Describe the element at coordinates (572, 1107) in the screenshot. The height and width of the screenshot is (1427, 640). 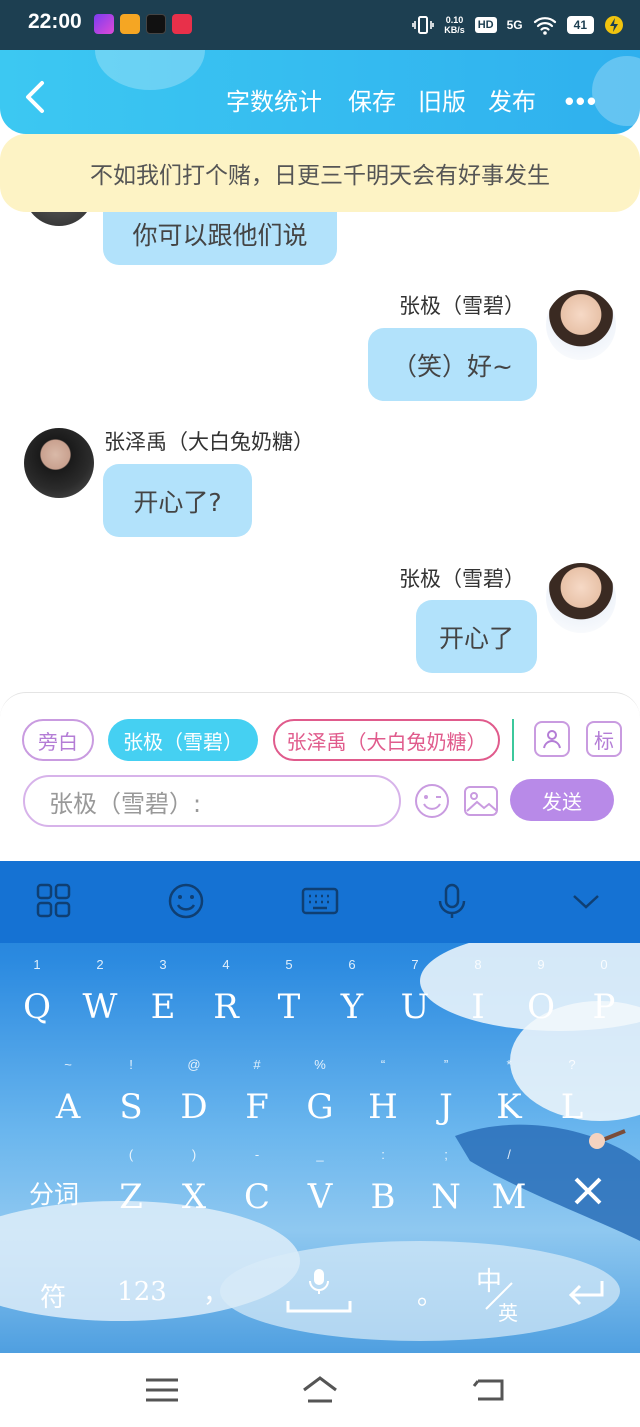
I see `key-label: L` at that location.